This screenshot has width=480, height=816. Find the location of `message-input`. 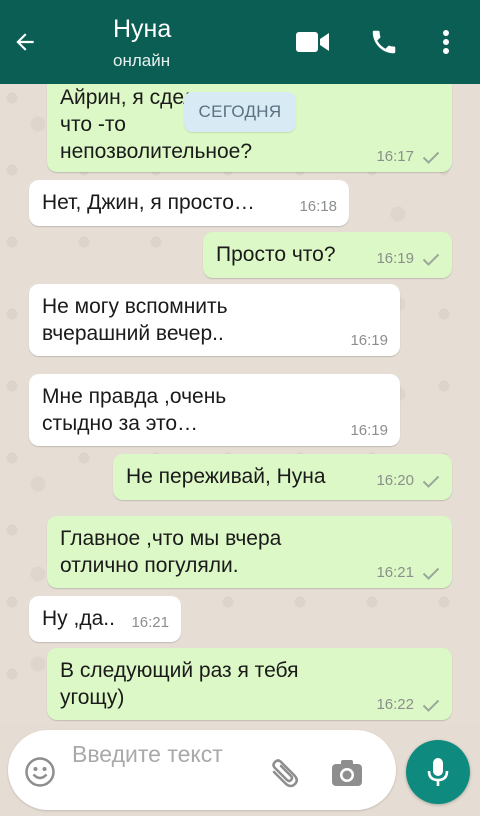

message-input is located at coordinates (162, 770).